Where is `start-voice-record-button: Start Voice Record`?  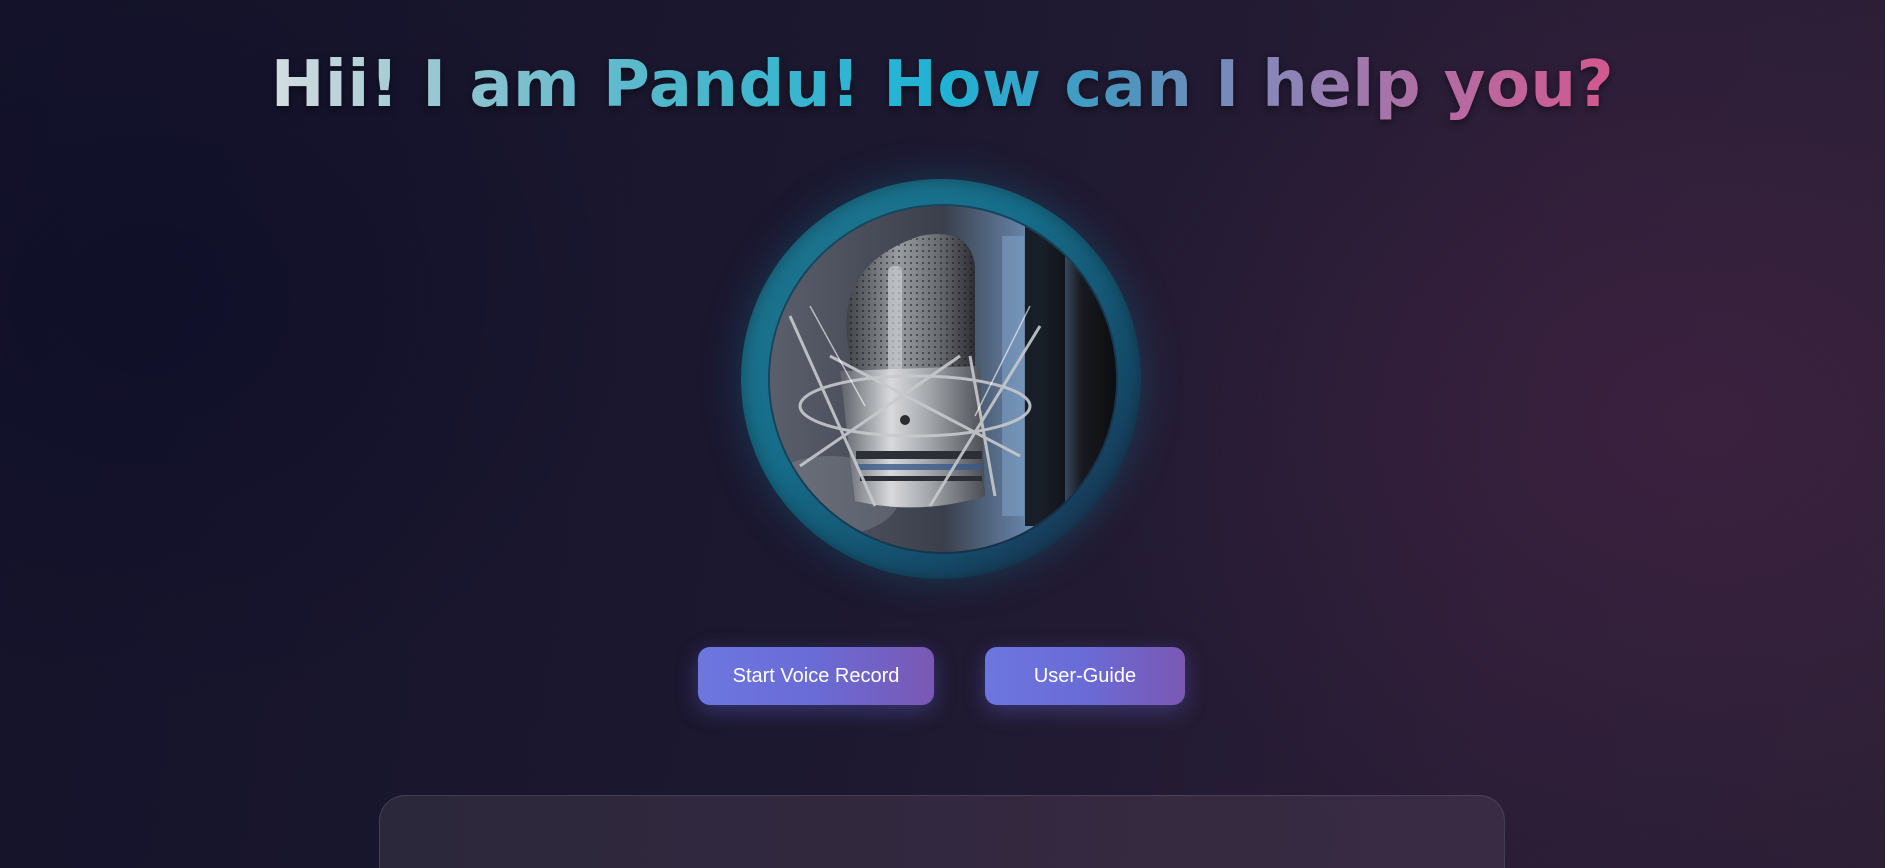 start-voice-record-button: Start Voice Record is located at coordinates (816, 676).